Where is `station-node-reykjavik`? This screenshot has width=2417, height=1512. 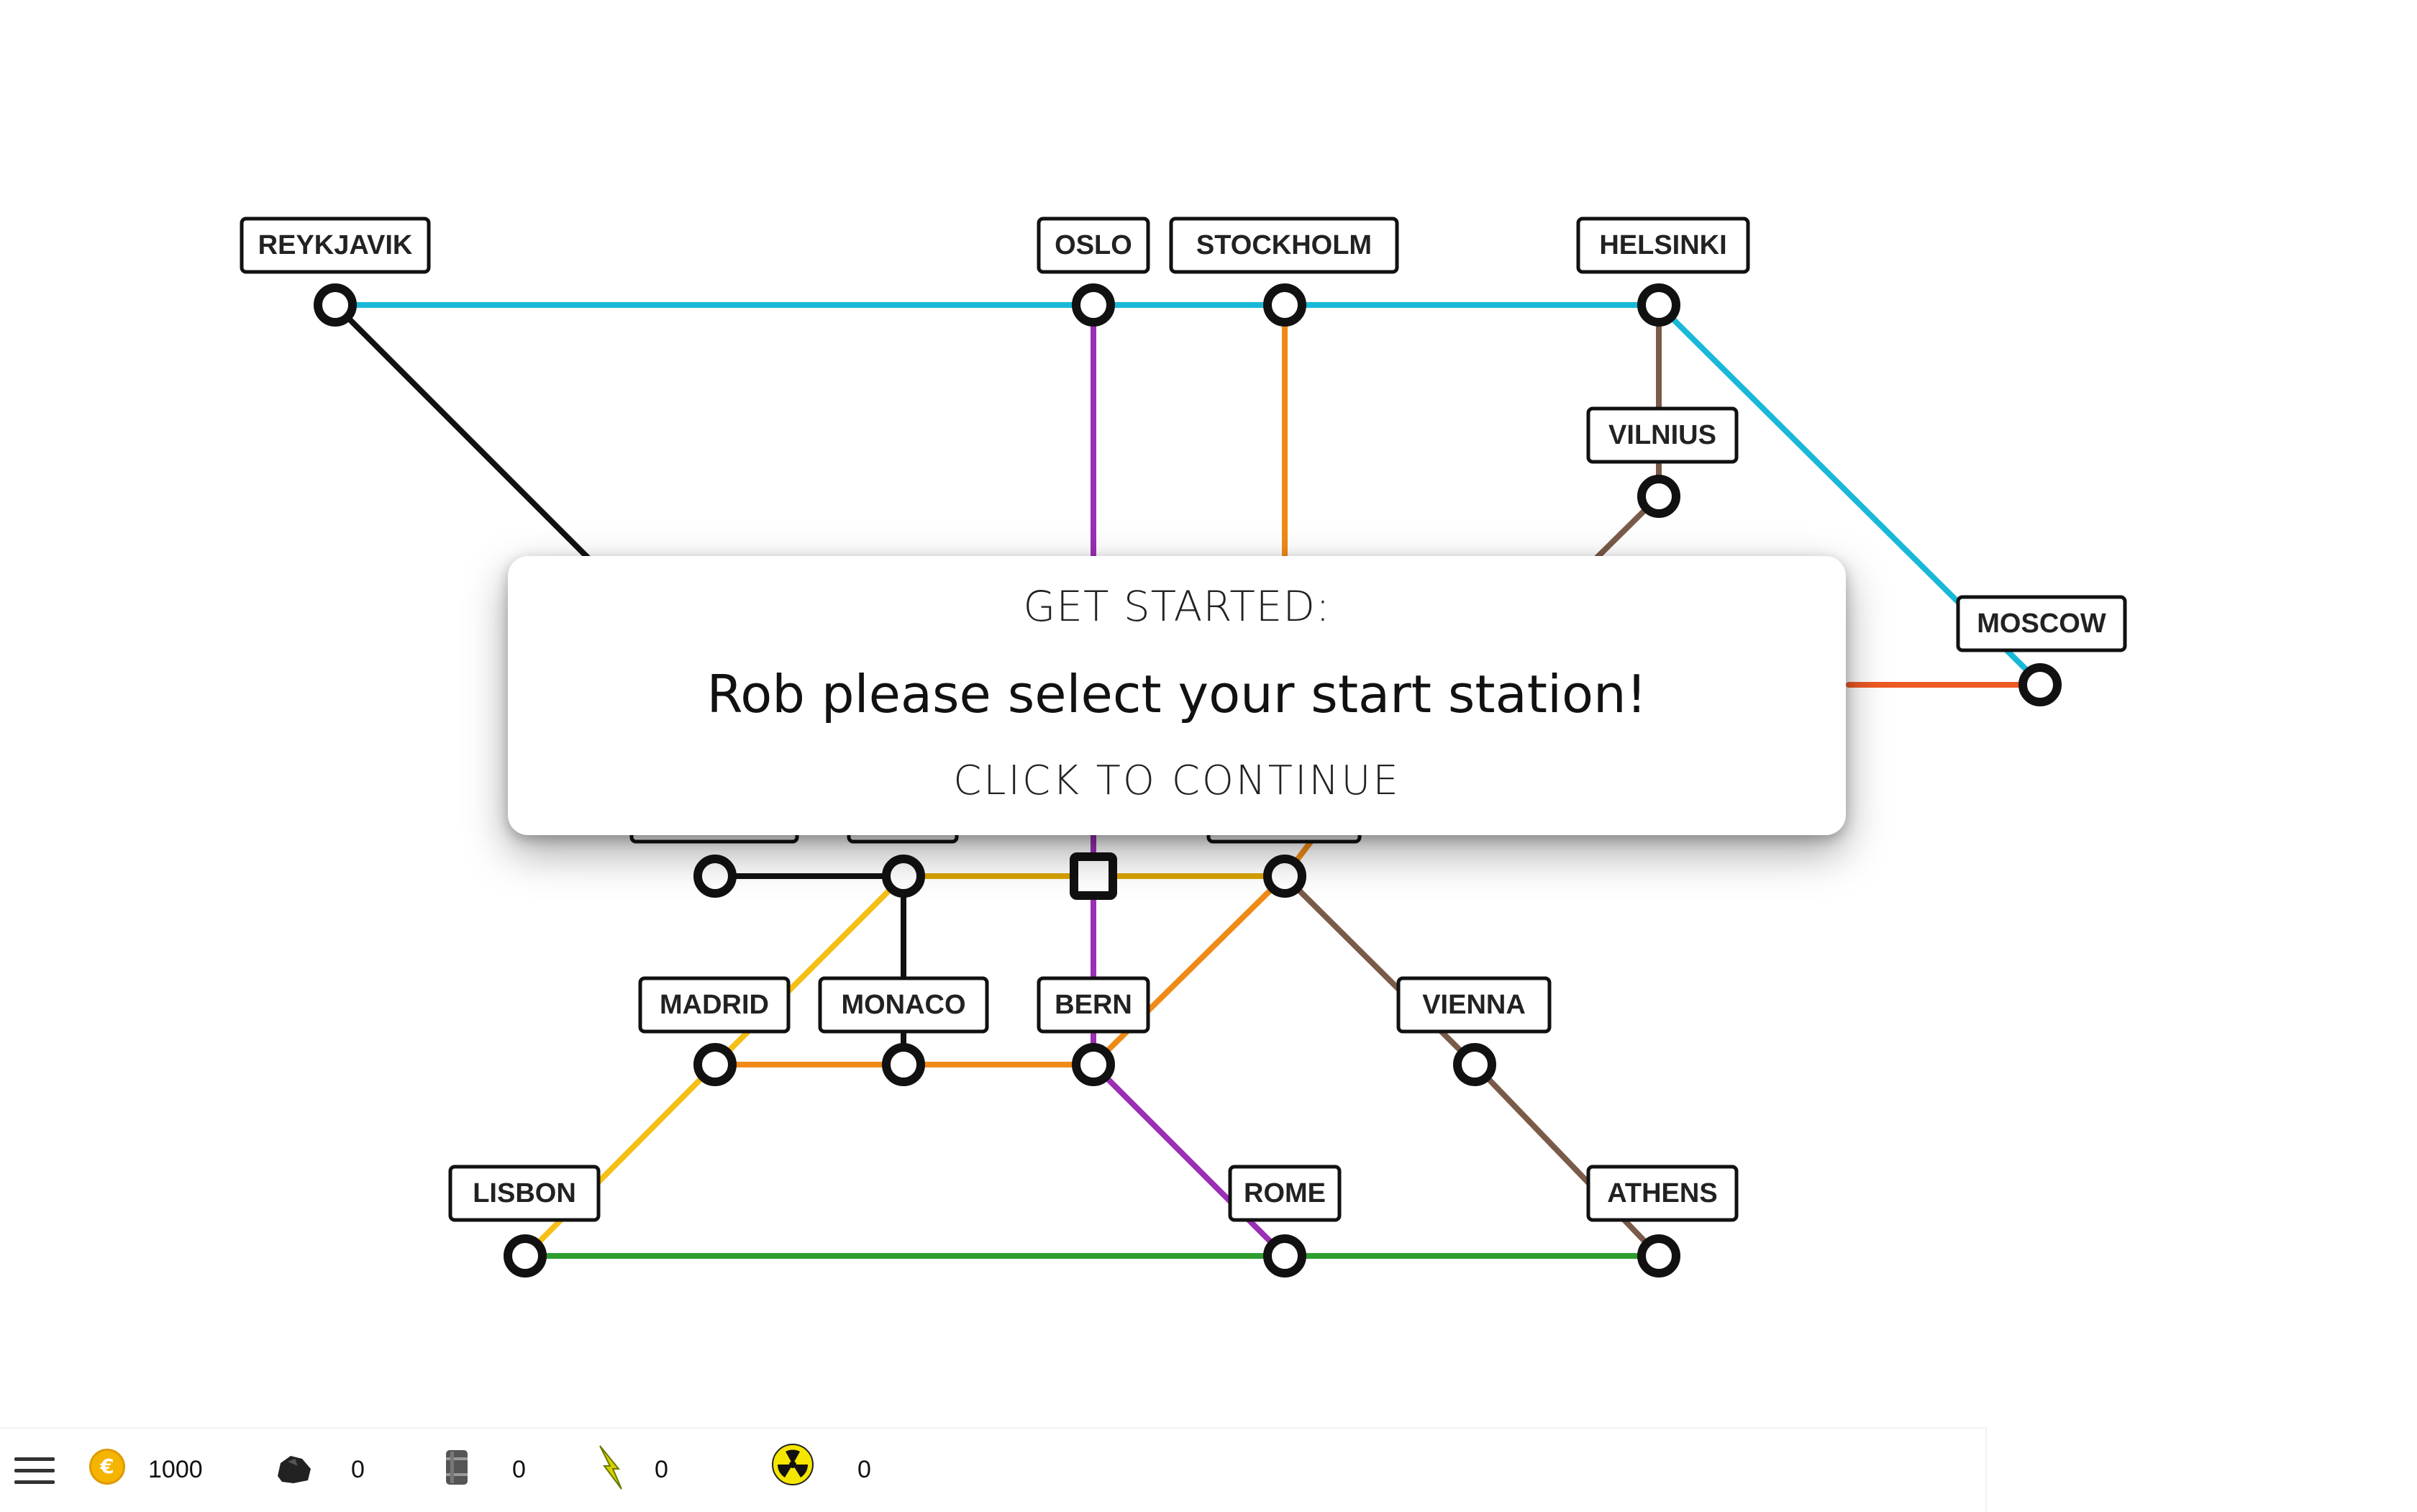 station-node-reykjavik is located at coordinates (335, 305).